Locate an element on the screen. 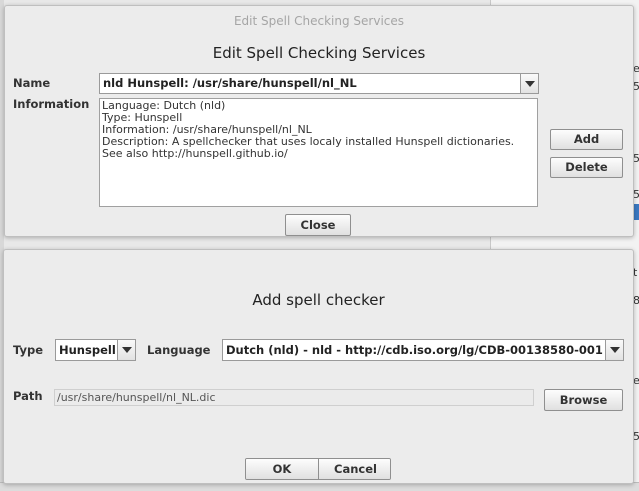  type-select: Hunspell is located at coordinates (95, 350).